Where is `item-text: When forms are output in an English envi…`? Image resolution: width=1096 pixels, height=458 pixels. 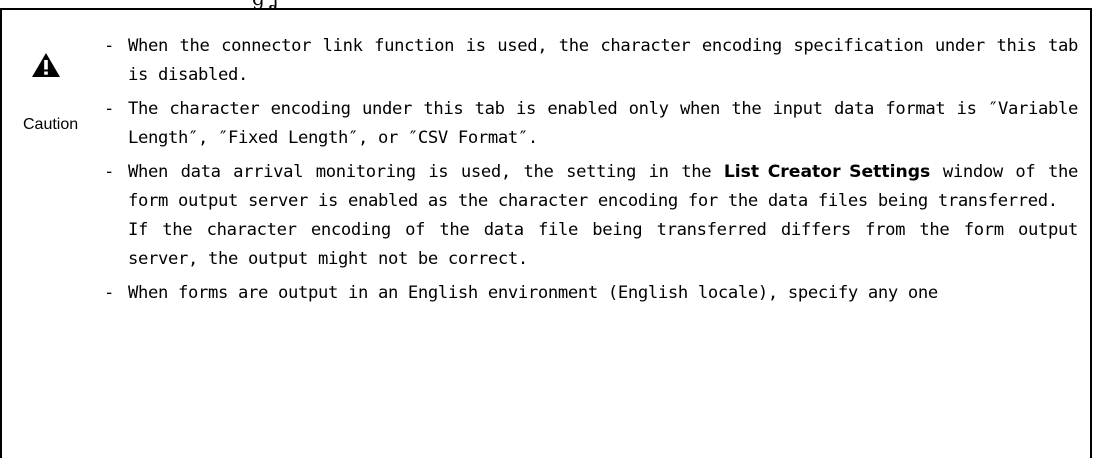
item-text: When forms are output in an English envi… is located at coordinates (533, 293).